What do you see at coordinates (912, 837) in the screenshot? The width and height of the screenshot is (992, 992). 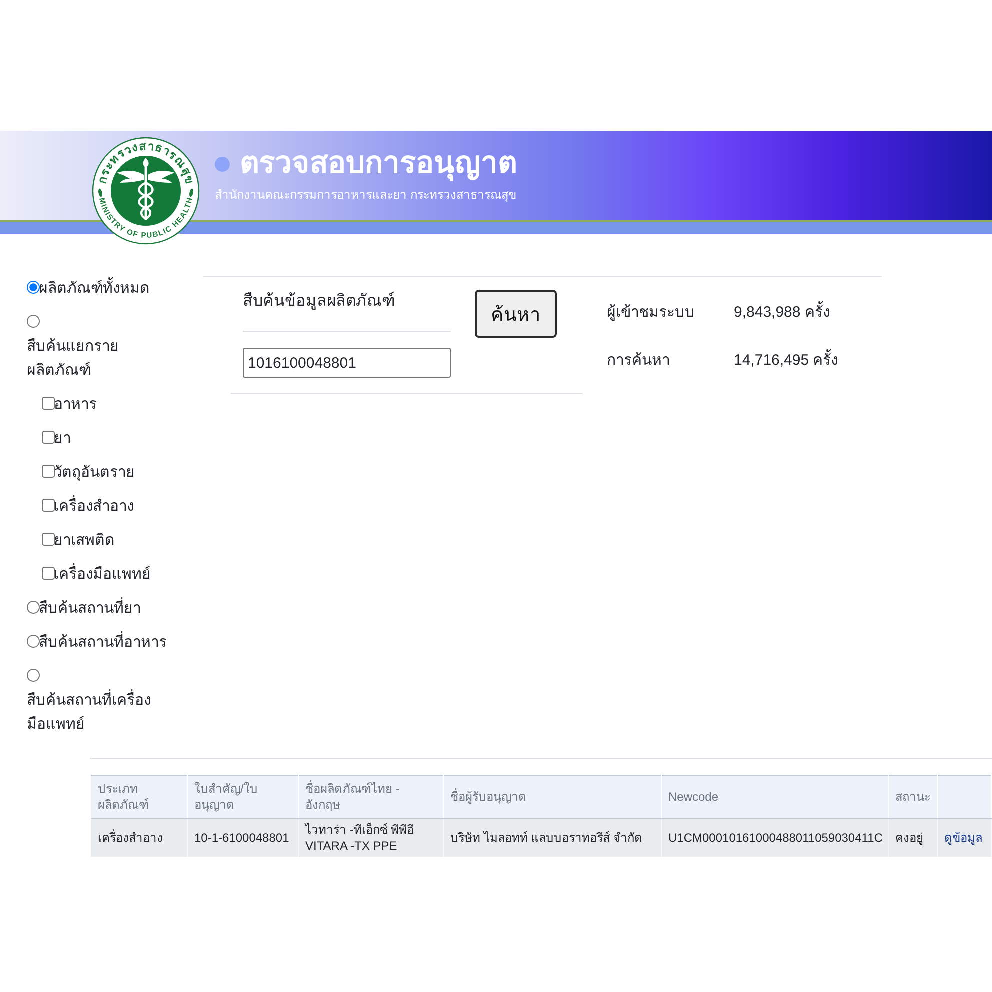 I see `table-cell: คงอยู่` at bounding box center [912, 837].